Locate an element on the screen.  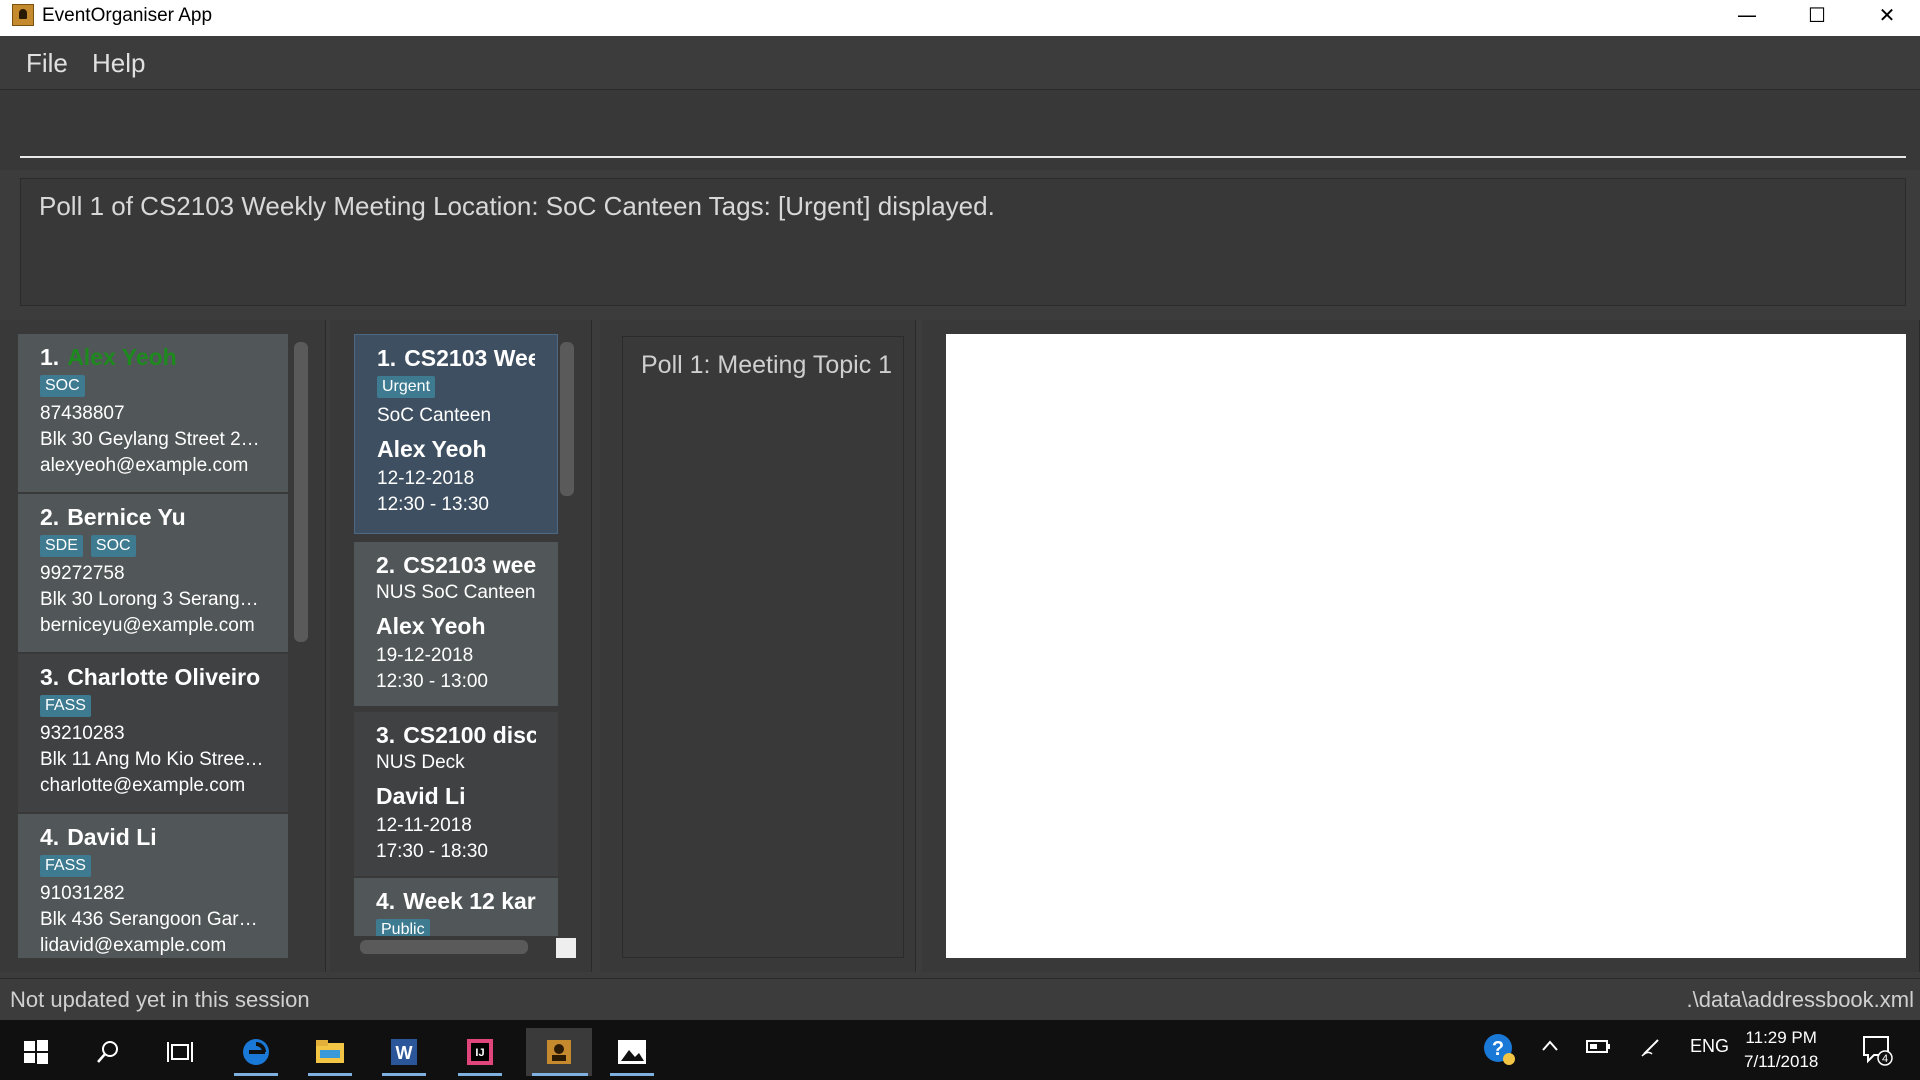
event-card: 4. Week 12 kar... Public is located at coordinates (456, 907).